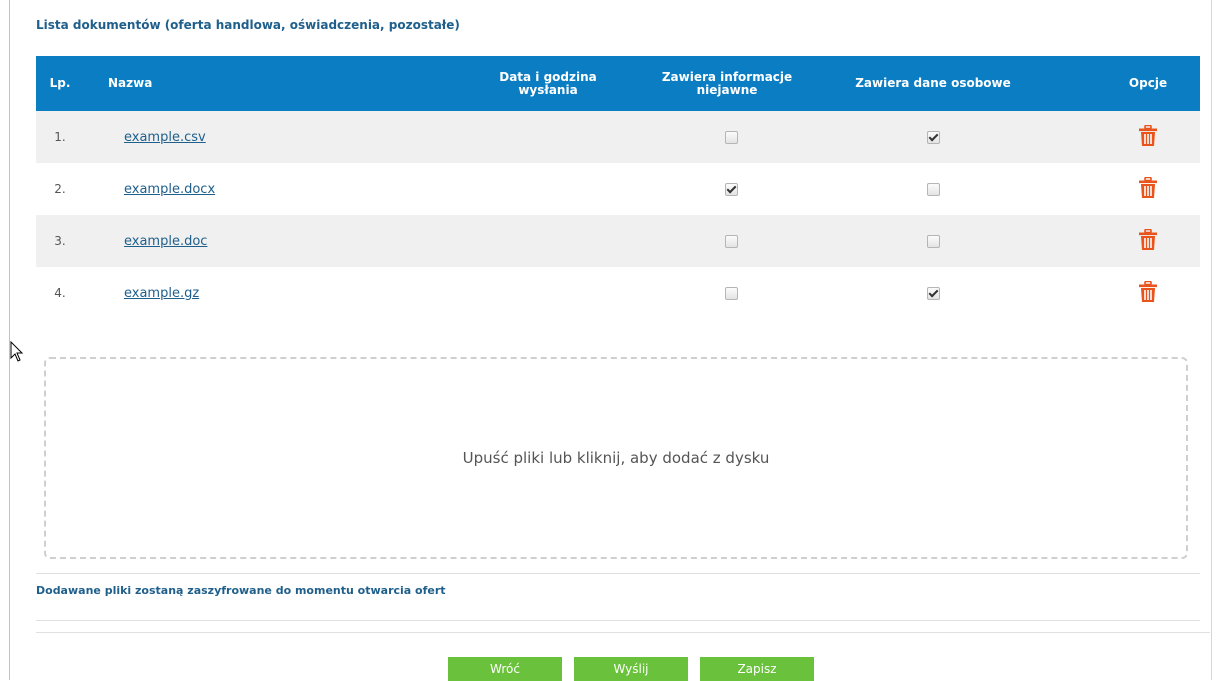 The image size is (1216, 681). Describe the element at coordinates (60, 83) in the screenshot. I see `header-lp: Lp.` at that location.